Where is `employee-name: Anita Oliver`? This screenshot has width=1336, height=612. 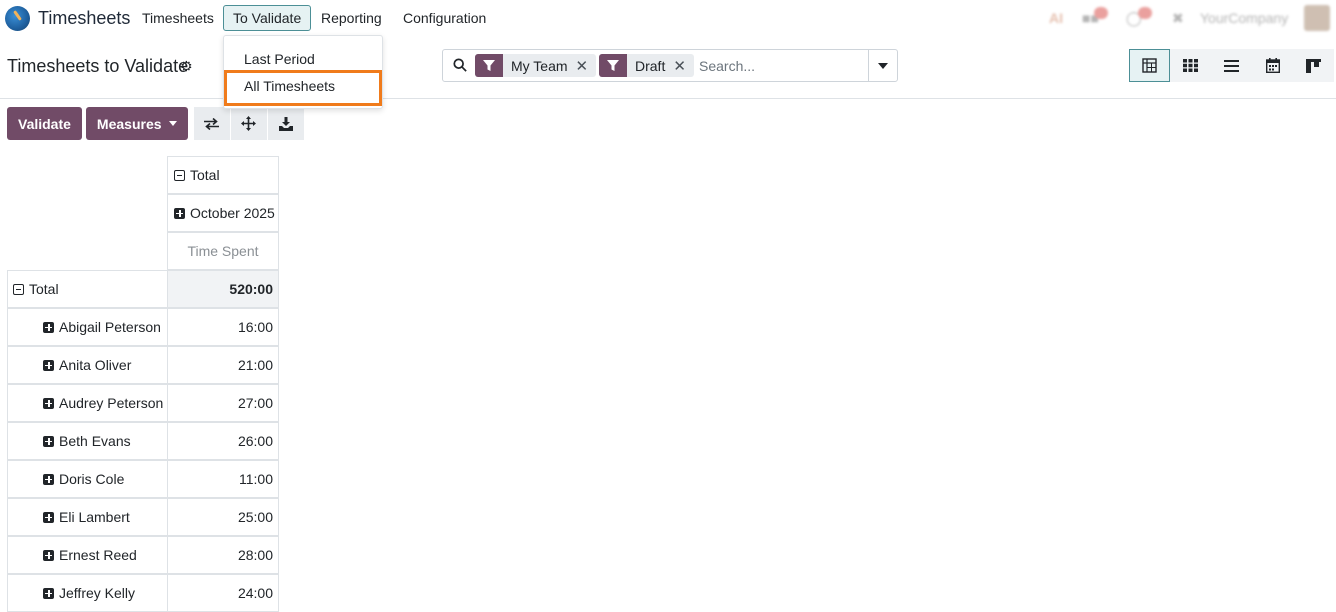 employee-name: Anita Oliver is located at coordinates (95, 365).